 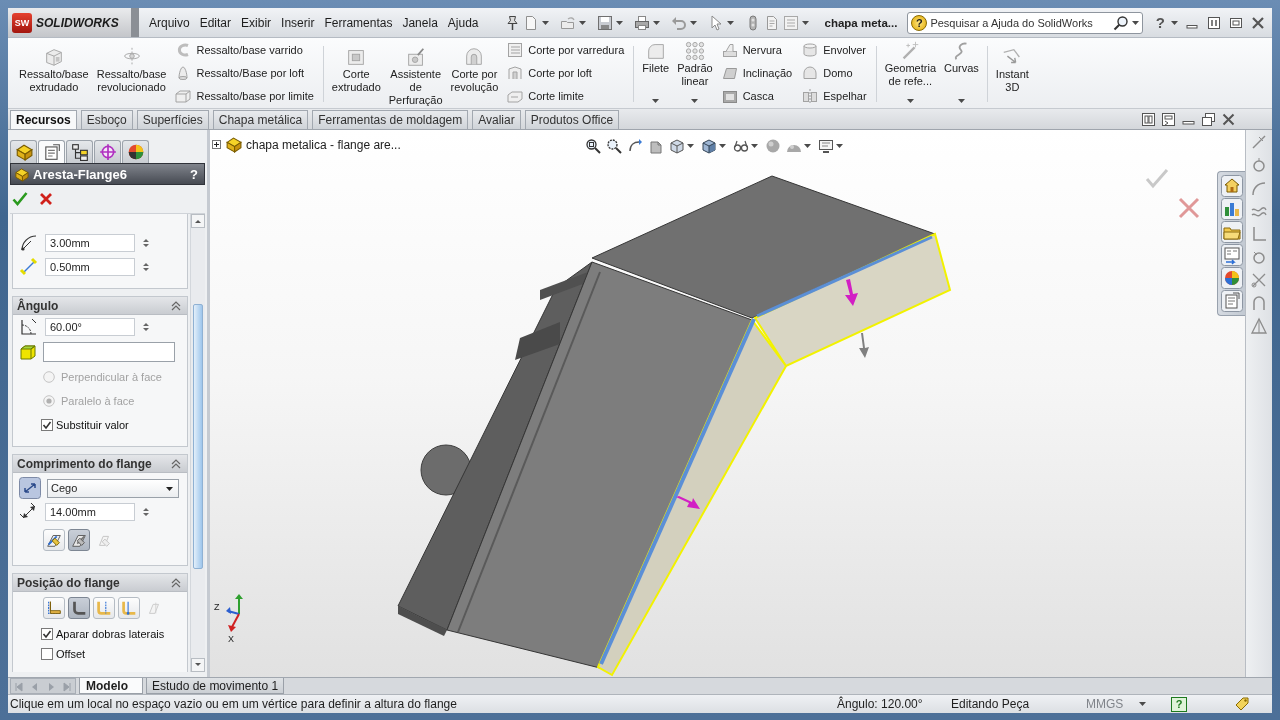 I want to click on search-bar: ? Pesquisar a Ajuda do SolidWorks, so click(x=1025, y=22).